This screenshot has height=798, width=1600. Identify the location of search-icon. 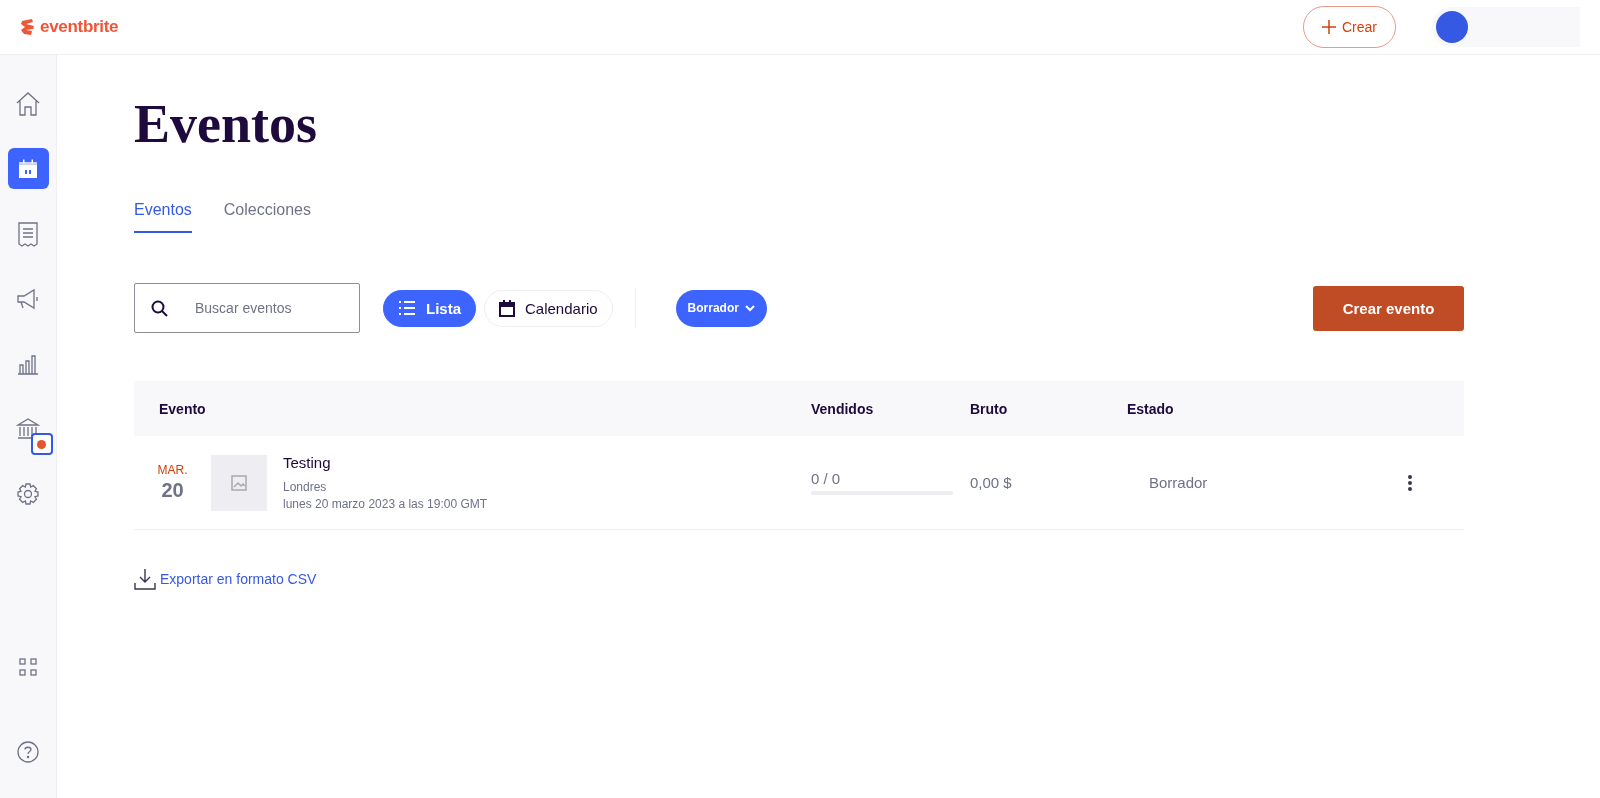
(159, 308).